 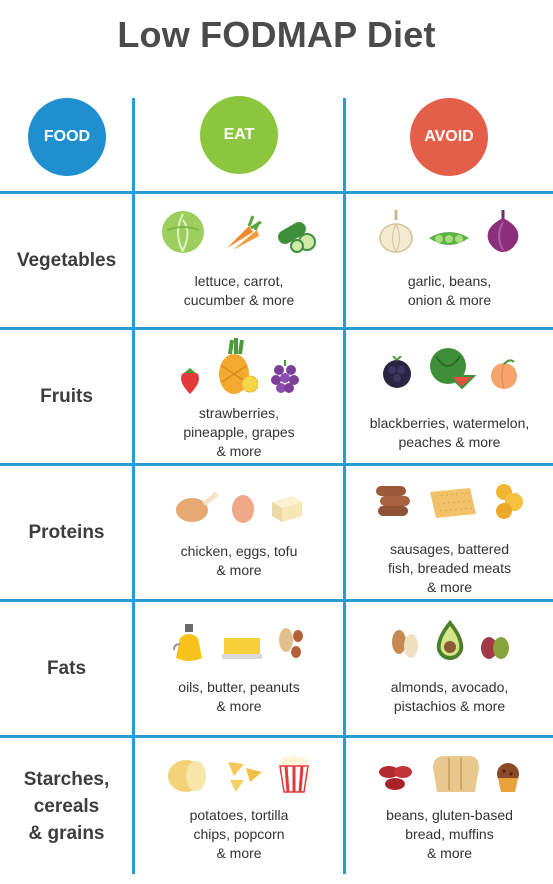 What do you see at coordinates (239, 806) in the screenshot?
I see `eat-cell-starches: potatoes, tortilla chips, popcorn & more` at bounding box center [239, 806].